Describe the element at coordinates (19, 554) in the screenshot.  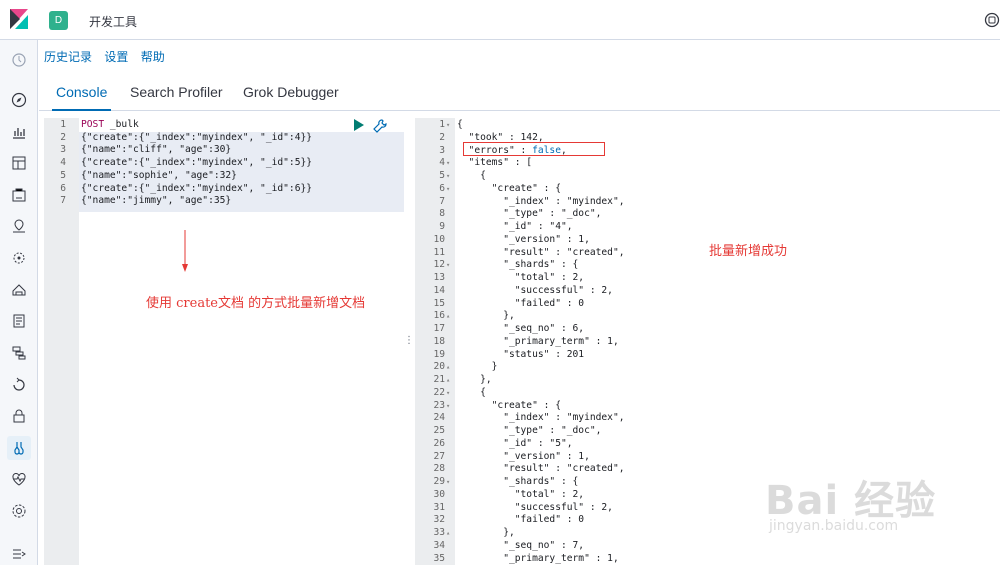
I see `collapse-icon` at that location.